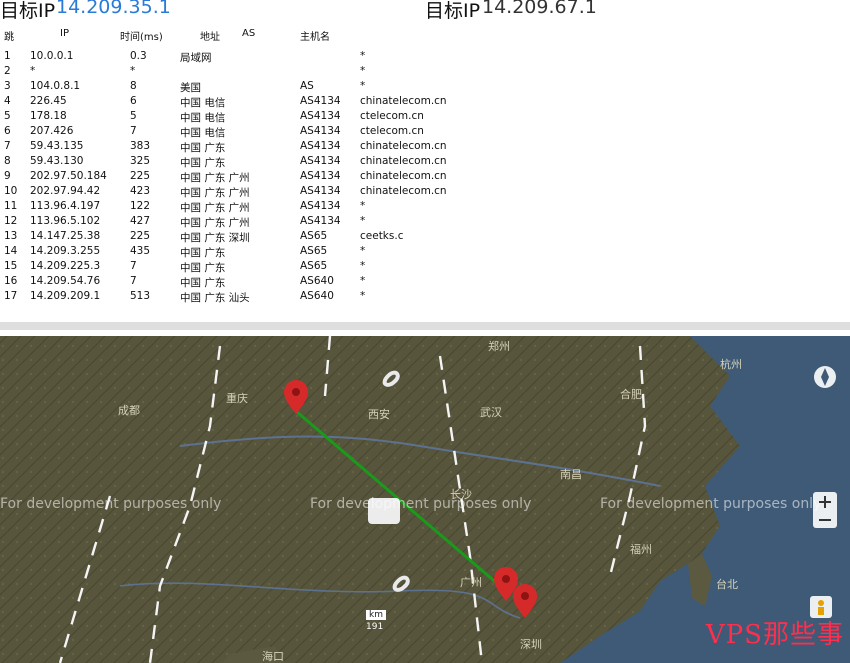 This screenshot has height=663, width=850. What do you see at coordinates (7, 86) in the screenshot?
I see `hop-number: 3` at bounding box center [7, 86].